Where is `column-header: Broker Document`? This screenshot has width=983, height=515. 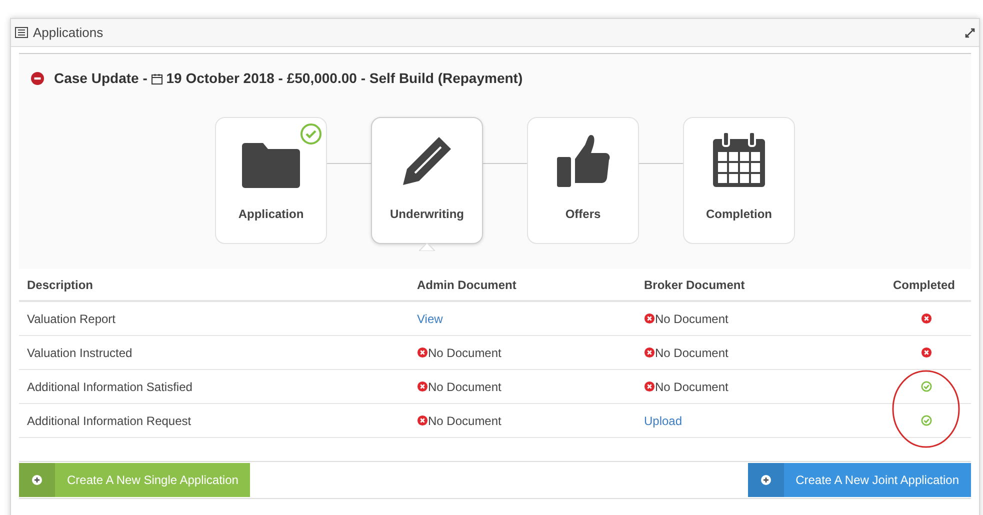
column-header: Broker Document is located at coordinates (695, 285).